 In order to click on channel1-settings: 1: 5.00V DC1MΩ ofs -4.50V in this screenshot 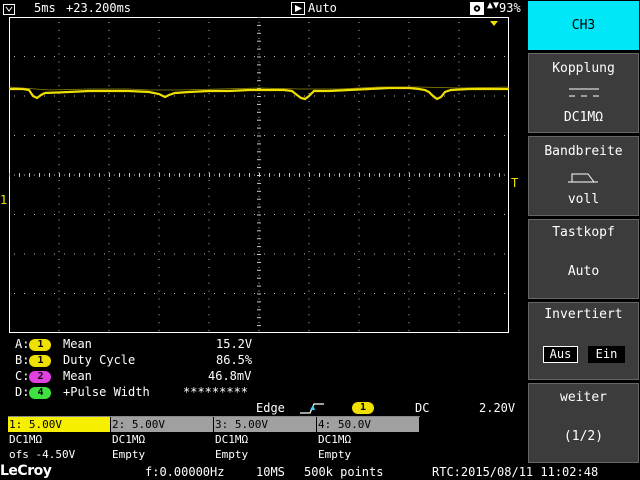, I will do `click(59, 440)`.